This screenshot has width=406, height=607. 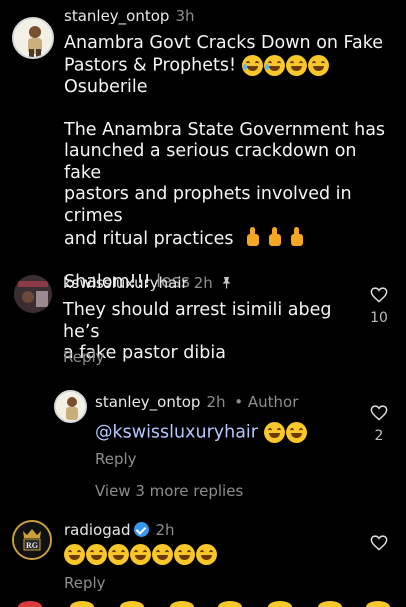 What do you see at coordinates (97, 530) in the screenshot?
I see `username: radiogad` at bounding box center [97, 530].